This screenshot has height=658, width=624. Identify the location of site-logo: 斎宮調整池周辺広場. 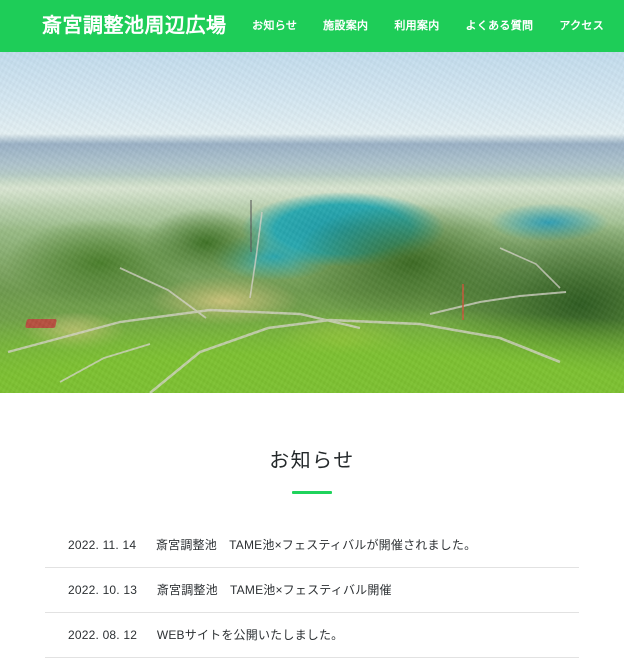
(134, 26).